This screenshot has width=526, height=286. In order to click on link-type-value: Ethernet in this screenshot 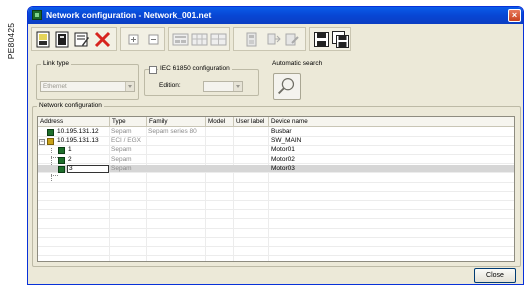, I will do `click(55, 86)`.